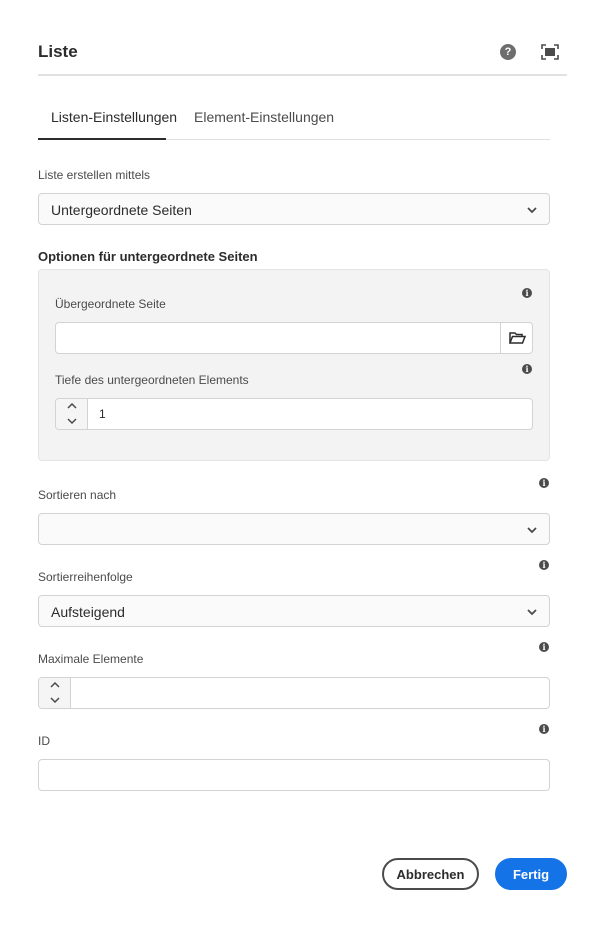 The width and height of the screenshot is (591, 927). What do you see at coordinates (264, 117) in the screenshot?
I see `tab-item-settings: Element-Einstellungen` at bounding box center [264, 117].